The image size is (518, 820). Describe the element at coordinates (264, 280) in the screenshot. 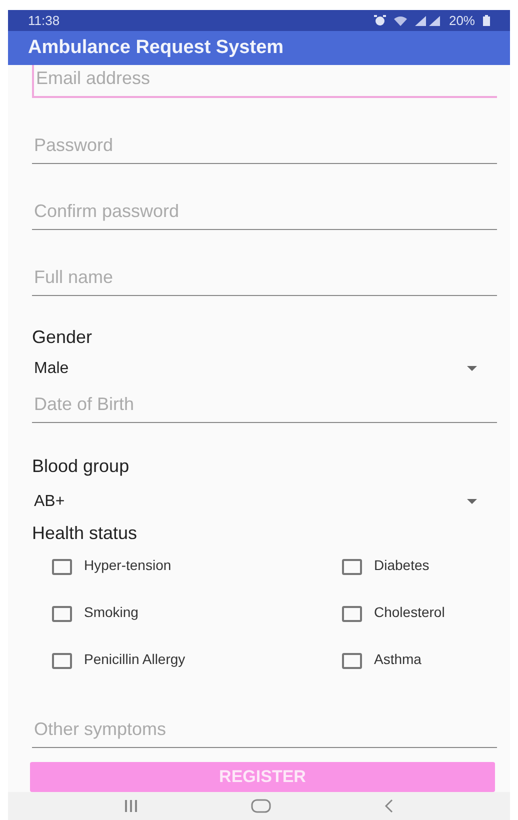

I see `input-field: Full name` at that location.